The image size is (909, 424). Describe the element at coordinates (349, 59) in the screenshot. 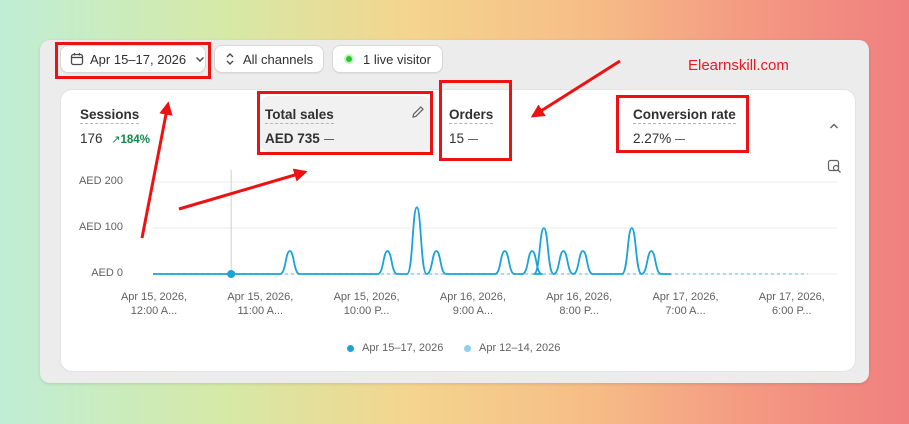

I see `live-status-dot` at that location.